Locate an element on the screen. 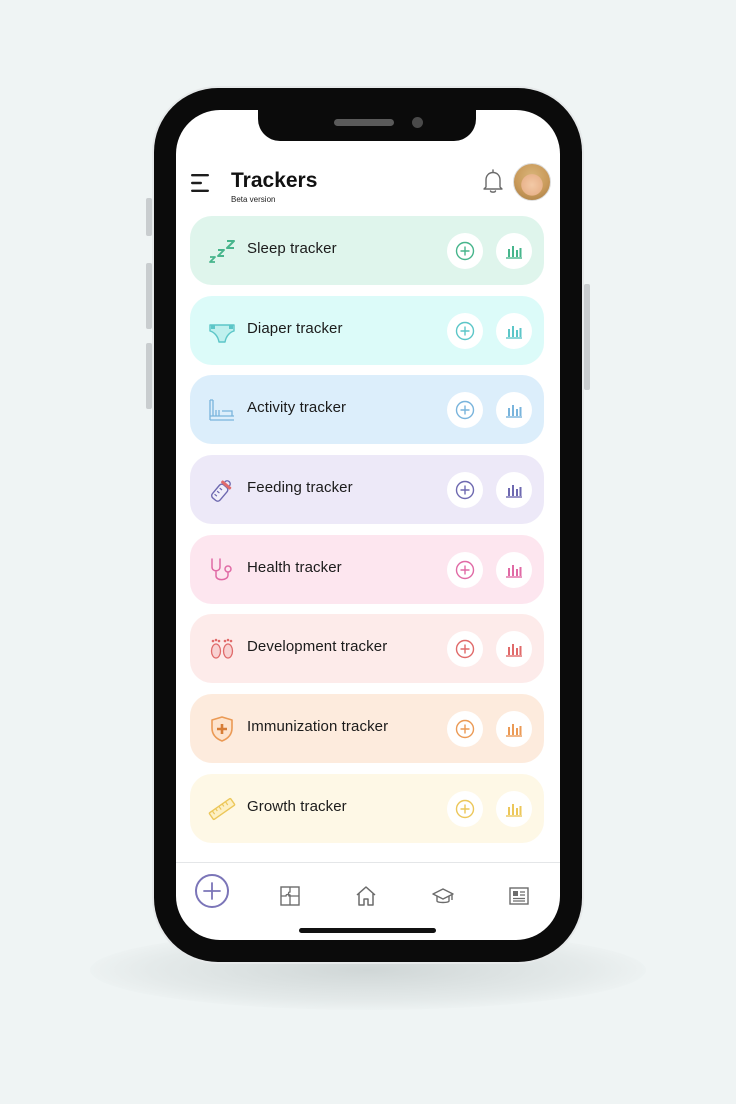  activity-crib-icon is located at coordinates (221, 410).